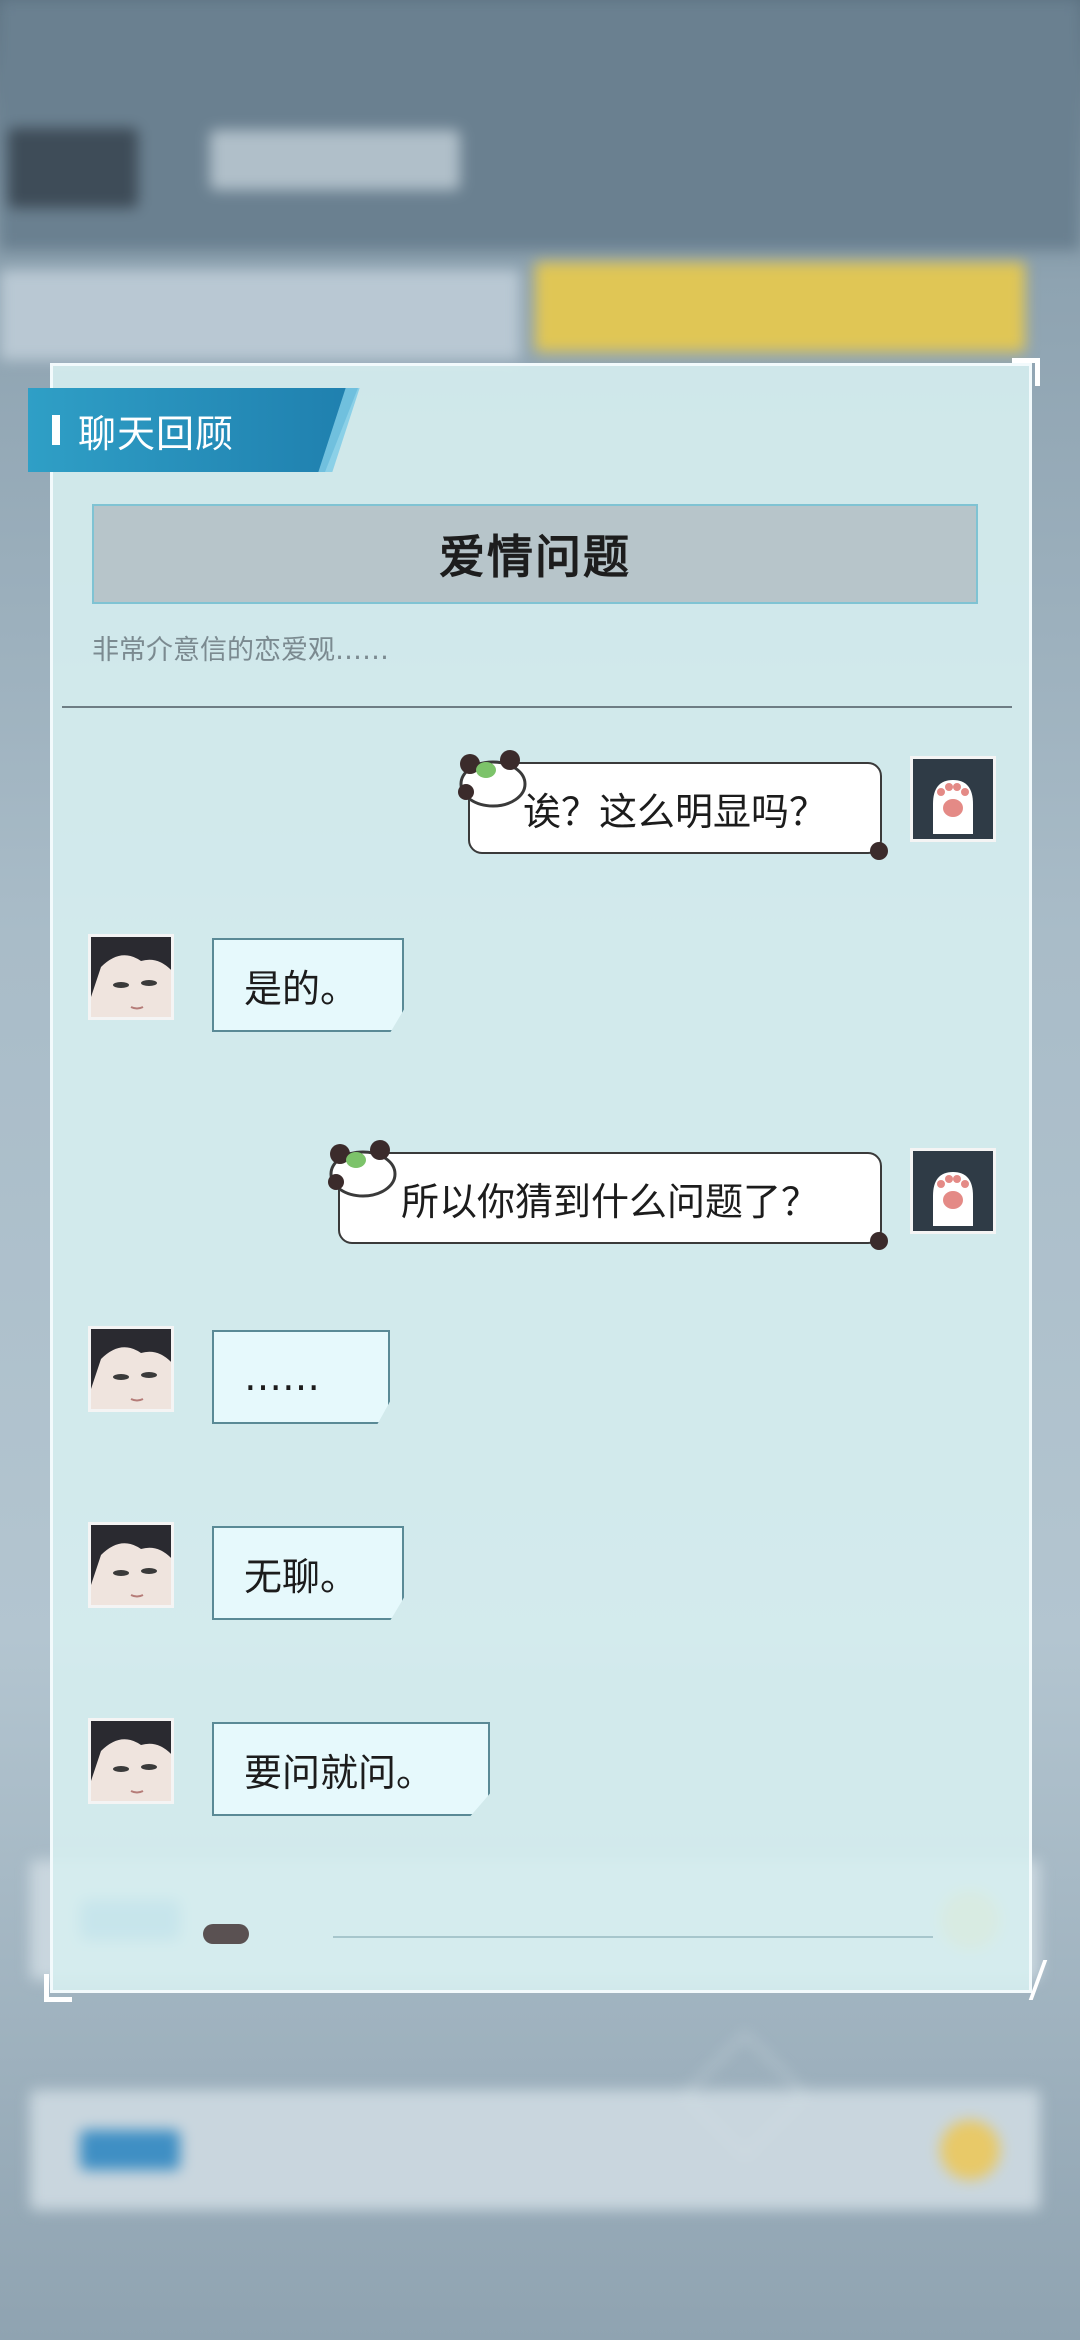 The width and height of the screenshot is (1080, 2340). What do you see at coordinates (537, 707) in the screenshot?
I see `divider` at bounding box center [537, 707].